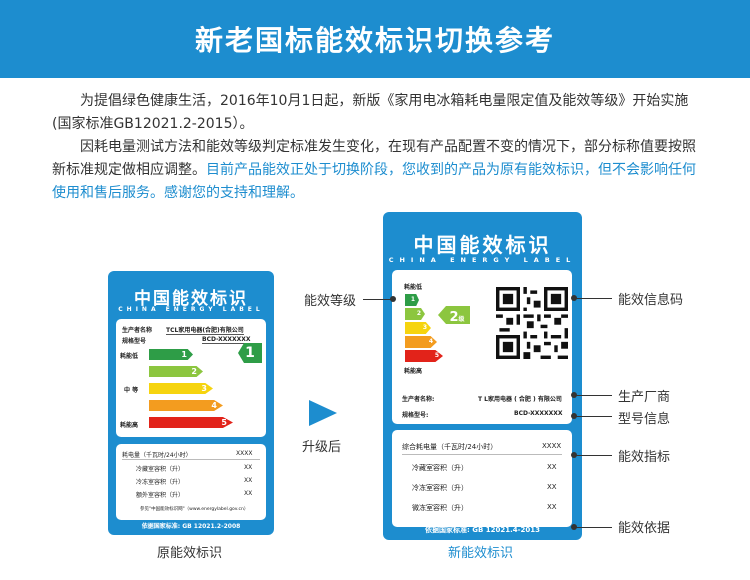 The height and width of the screenshot is (580, 750). I want to click on old-row-1-value: XXXX, so click(244, 453).